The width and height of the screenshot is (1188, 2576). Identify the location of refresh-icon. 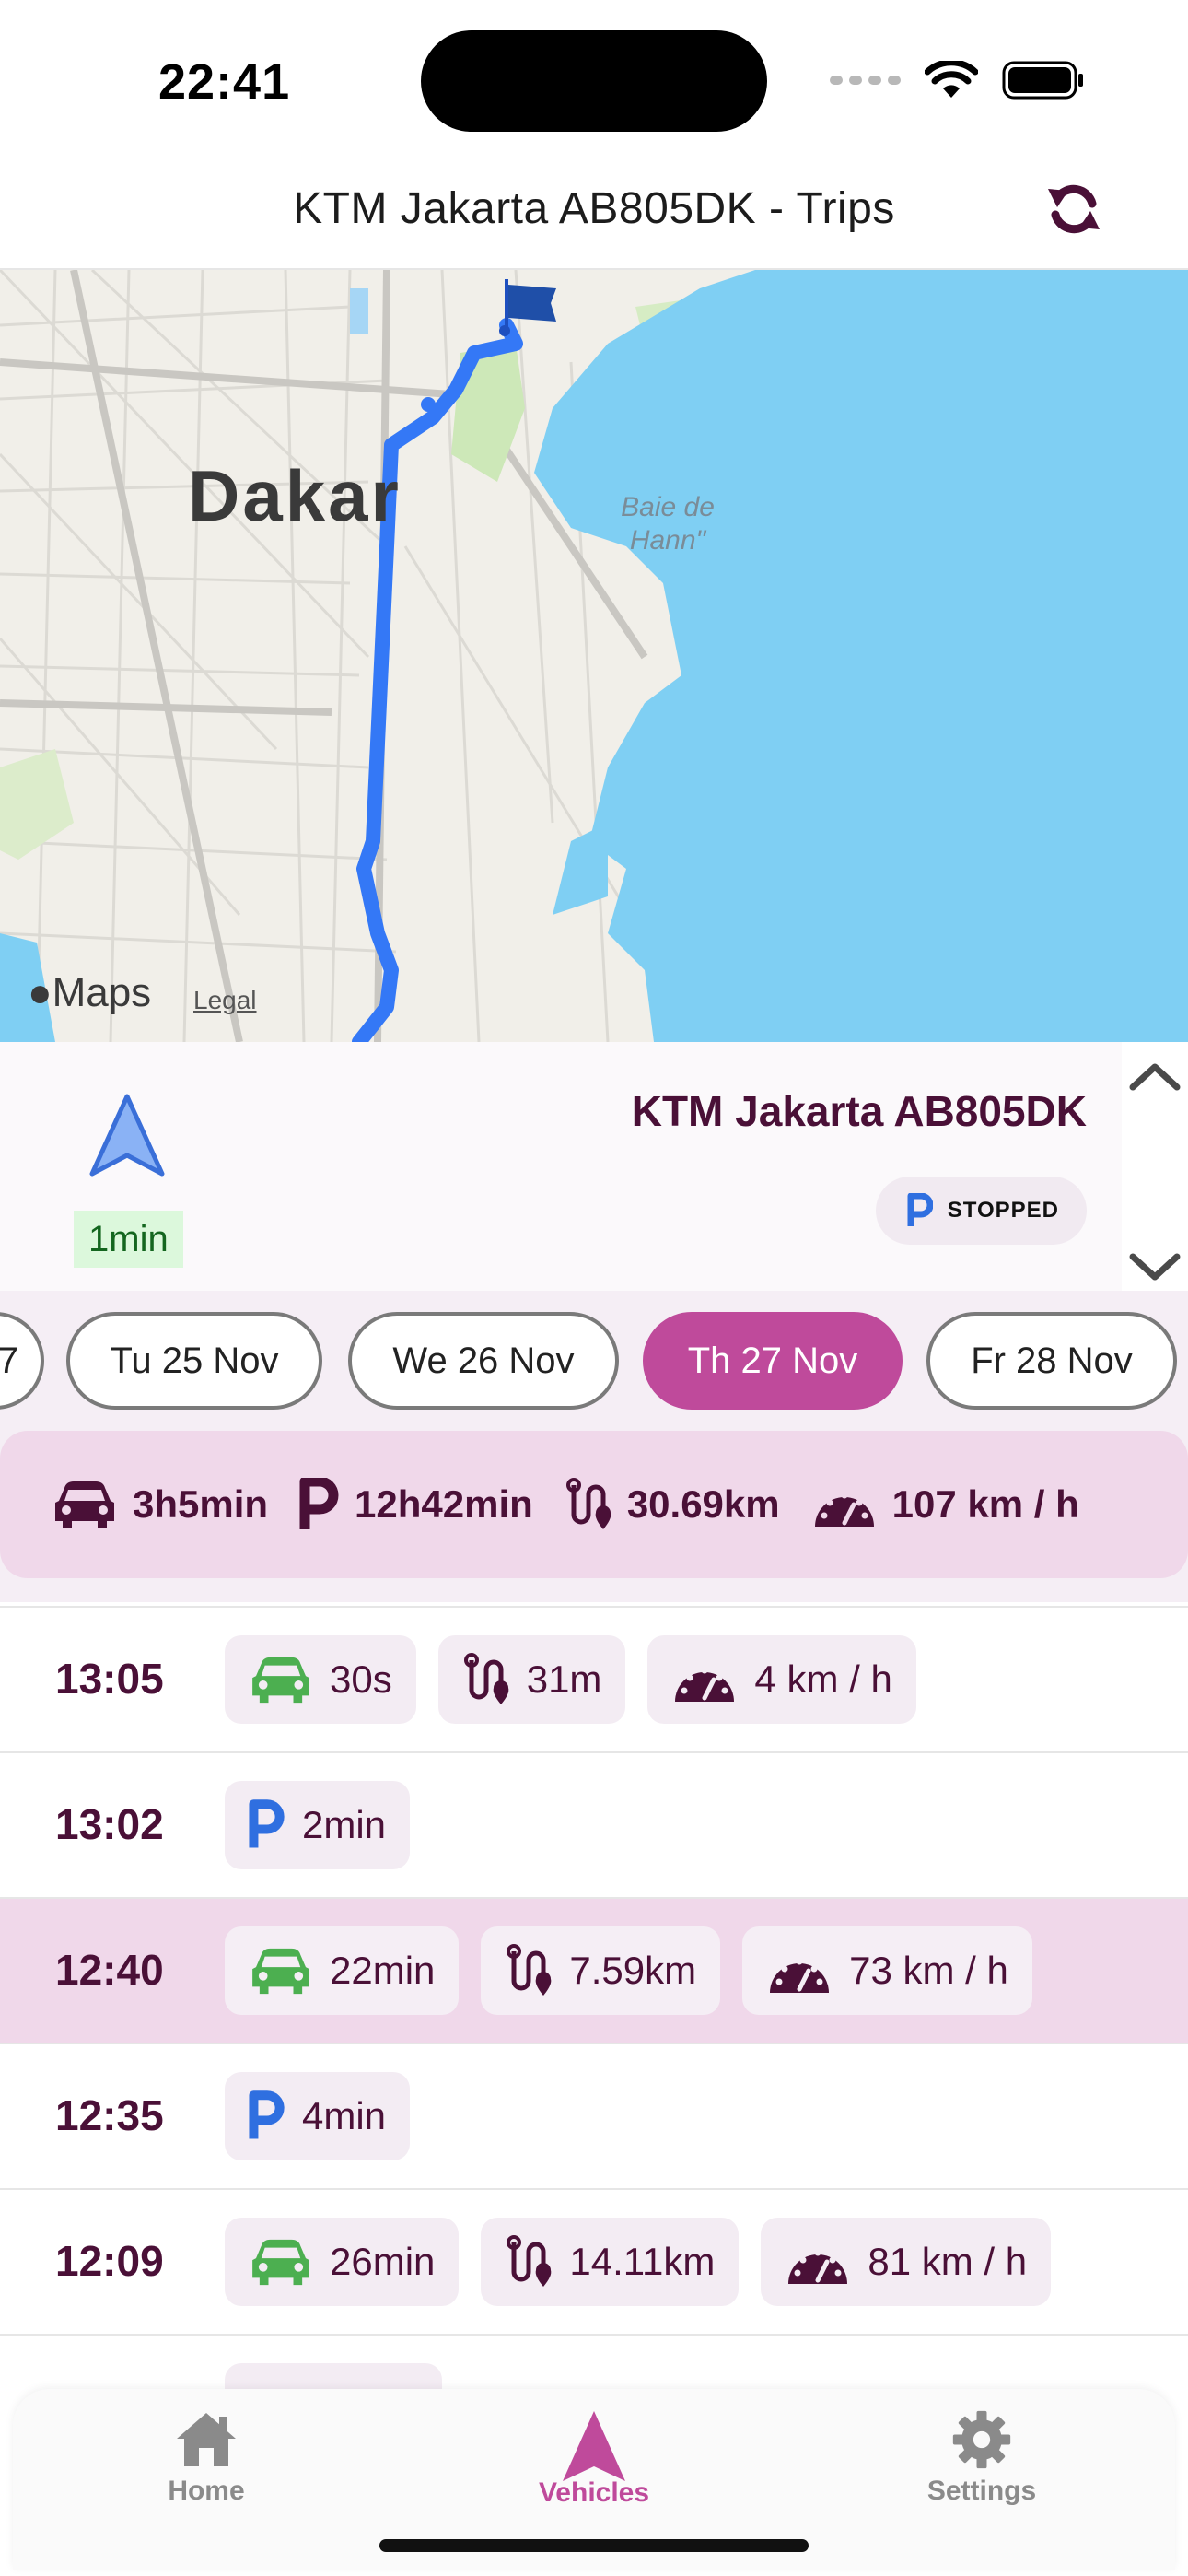
(1074, 209).